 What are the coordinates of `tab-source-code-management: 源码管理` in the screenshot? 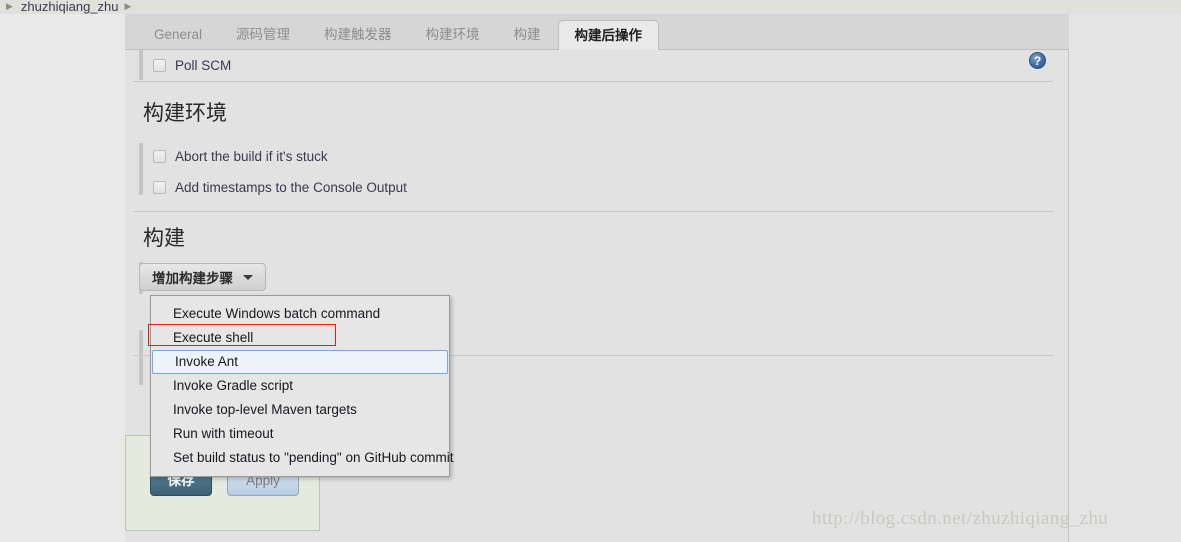 It's located at (263, 35).